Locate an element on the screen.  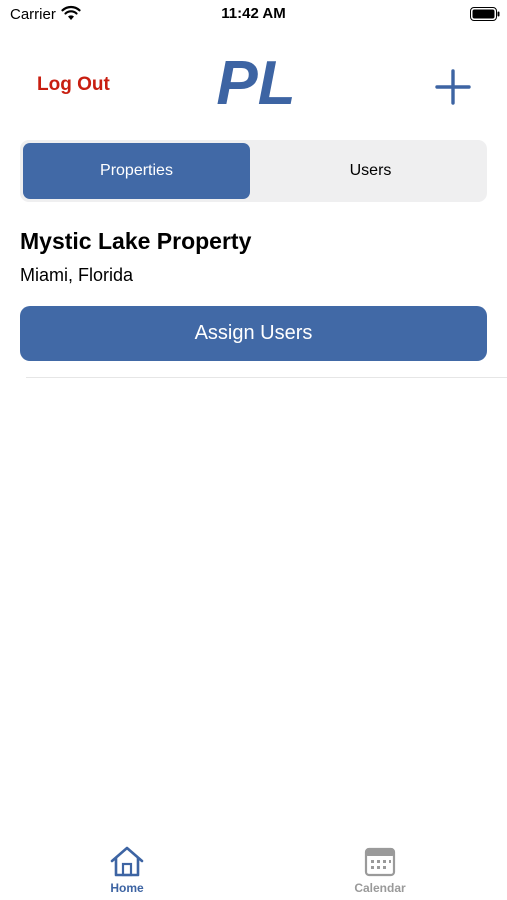
tab-bar: Home Calendar is located at coordinates (253, 867).